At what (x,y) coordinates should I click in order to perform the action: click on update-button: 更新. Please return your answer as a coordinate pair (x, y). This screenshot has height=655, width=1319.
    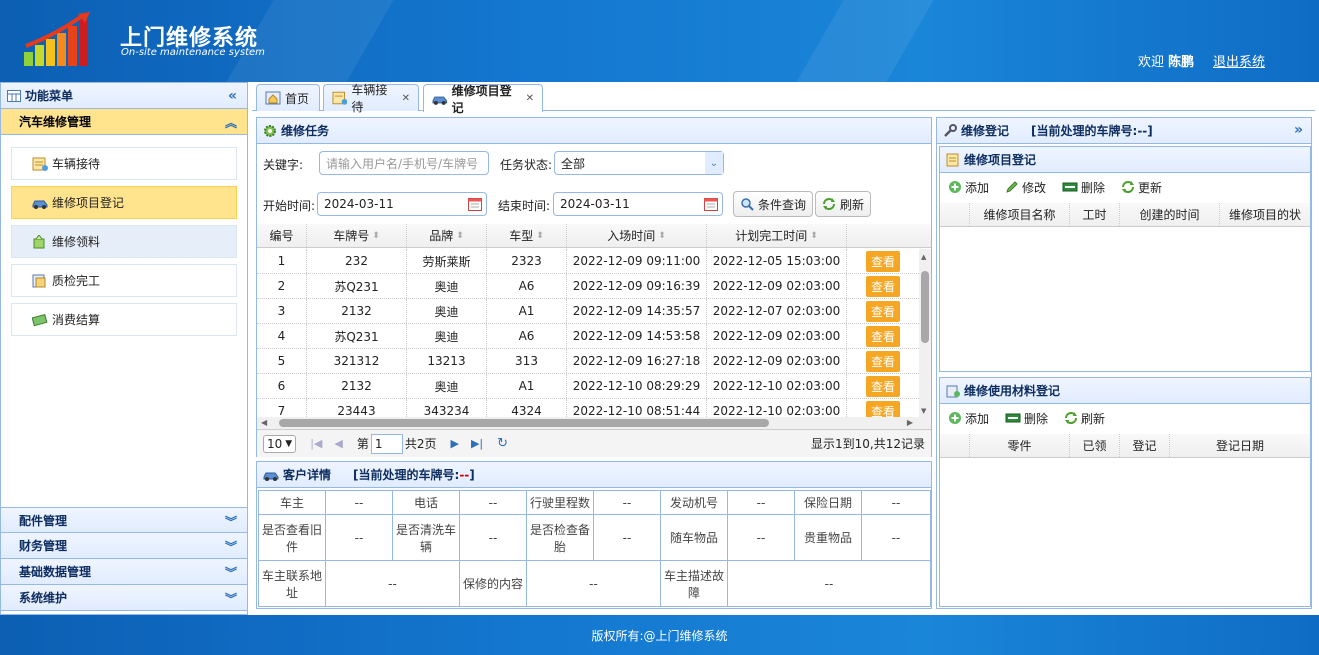
    Looking at the image, I should click on (1141, 187).